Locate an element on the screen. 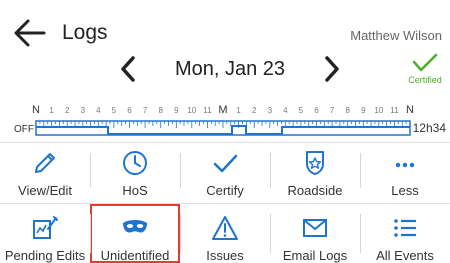 This screenshot has height=263, width=450. view-edit-label: View/Edit is located at coordinates (45, 190).